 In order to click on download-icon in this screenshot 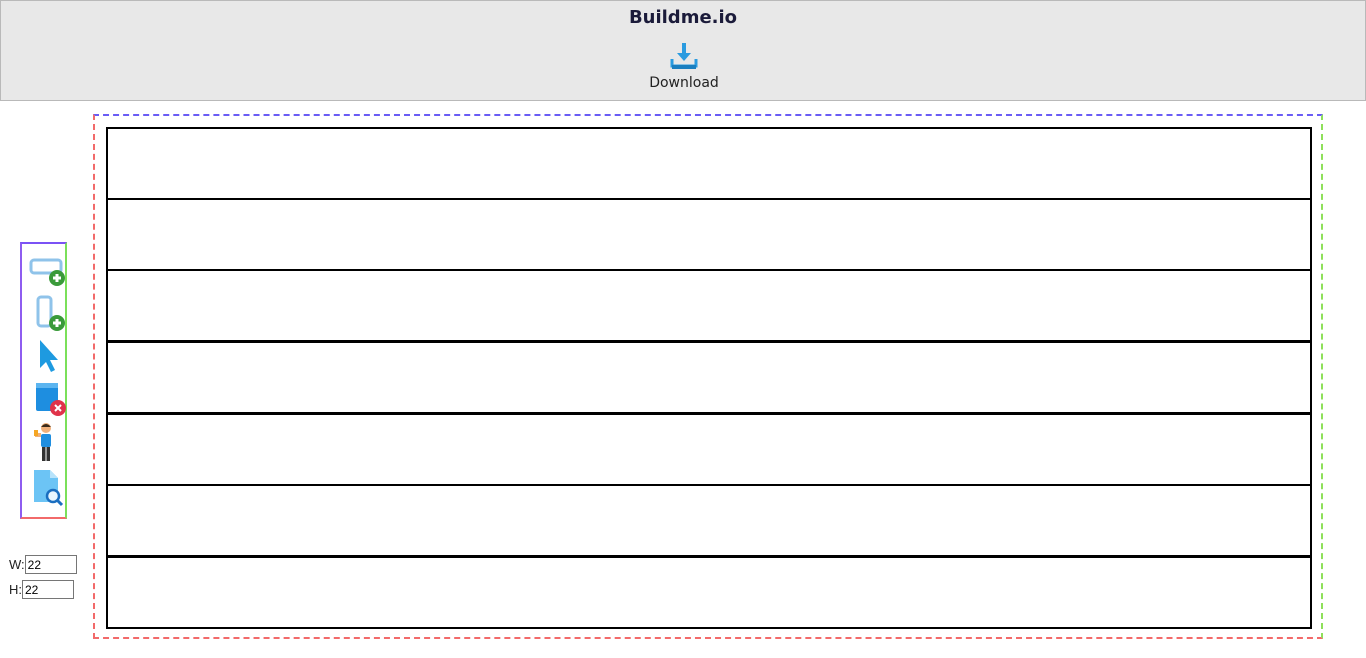, I will do `click(684, 56)`.